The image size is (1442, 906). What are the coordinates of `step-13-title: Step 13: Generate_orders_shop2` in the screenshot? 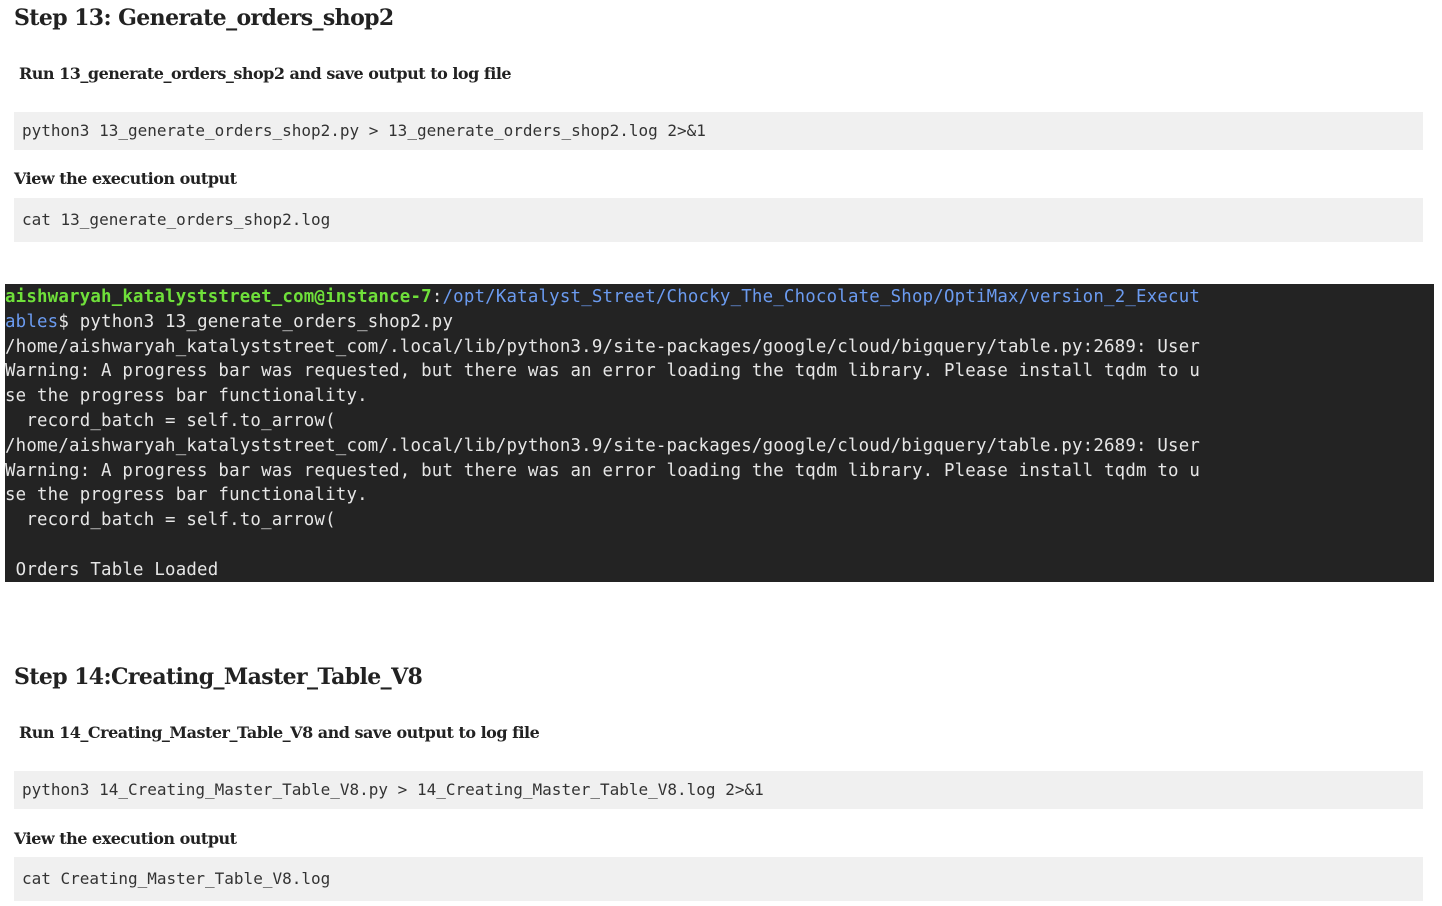 It's located at (204, 18).